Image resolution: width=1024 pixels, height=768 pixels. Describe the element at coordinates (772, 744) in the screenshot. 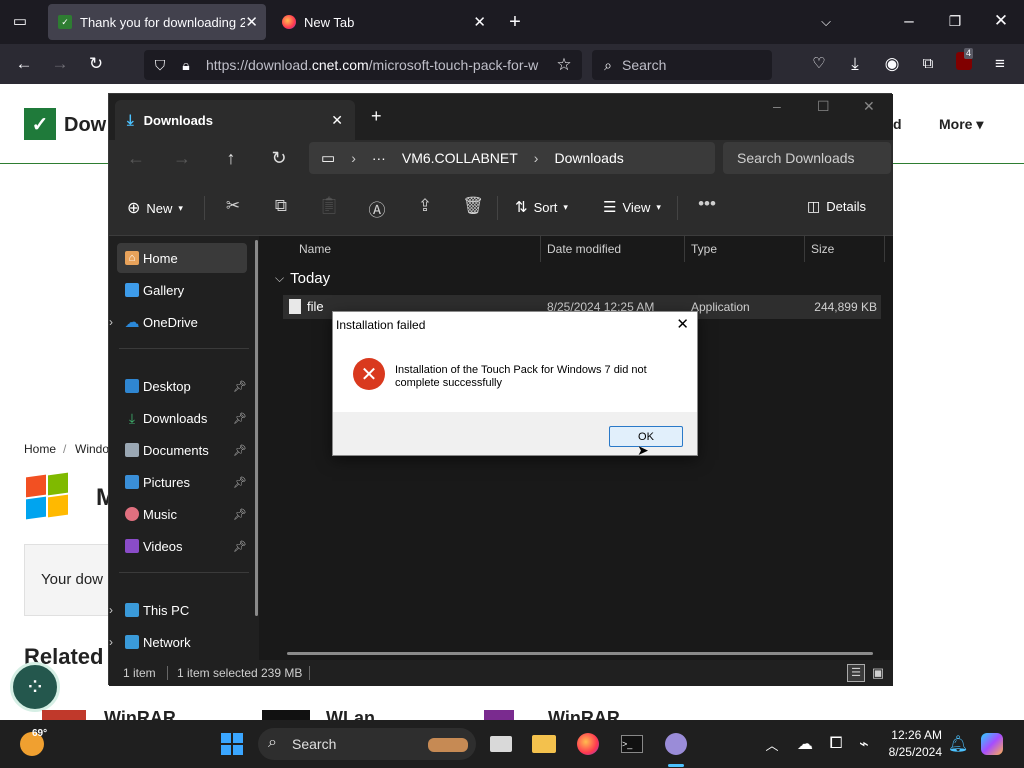

I see `show-hidden-icons-icon: ︿` at that location.